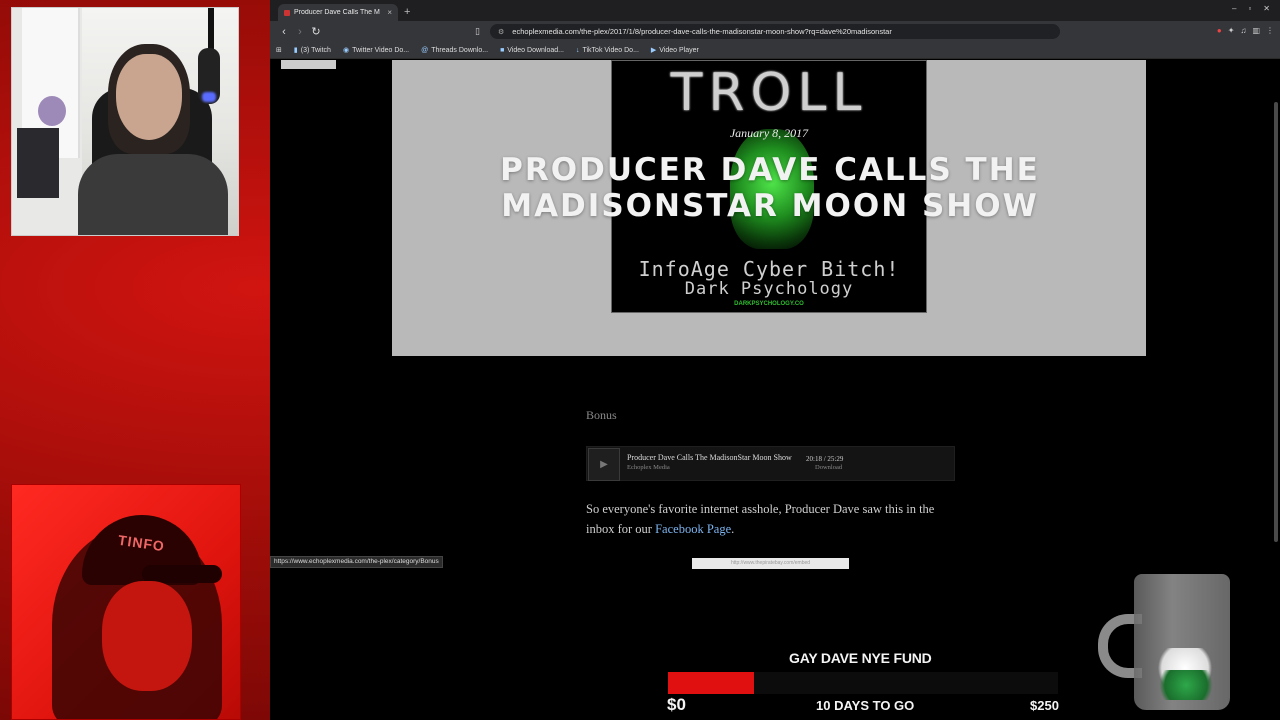 The image size is (1280, 720). I want to click on player-icon: ▶, so click(653, 50).